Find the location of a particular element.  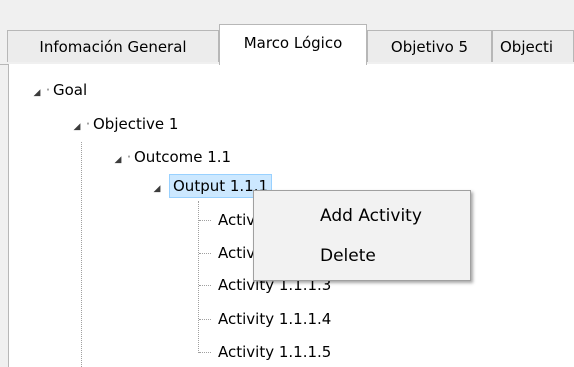

context-menu: Add Activity Delete is located at coordinates (362, 235).